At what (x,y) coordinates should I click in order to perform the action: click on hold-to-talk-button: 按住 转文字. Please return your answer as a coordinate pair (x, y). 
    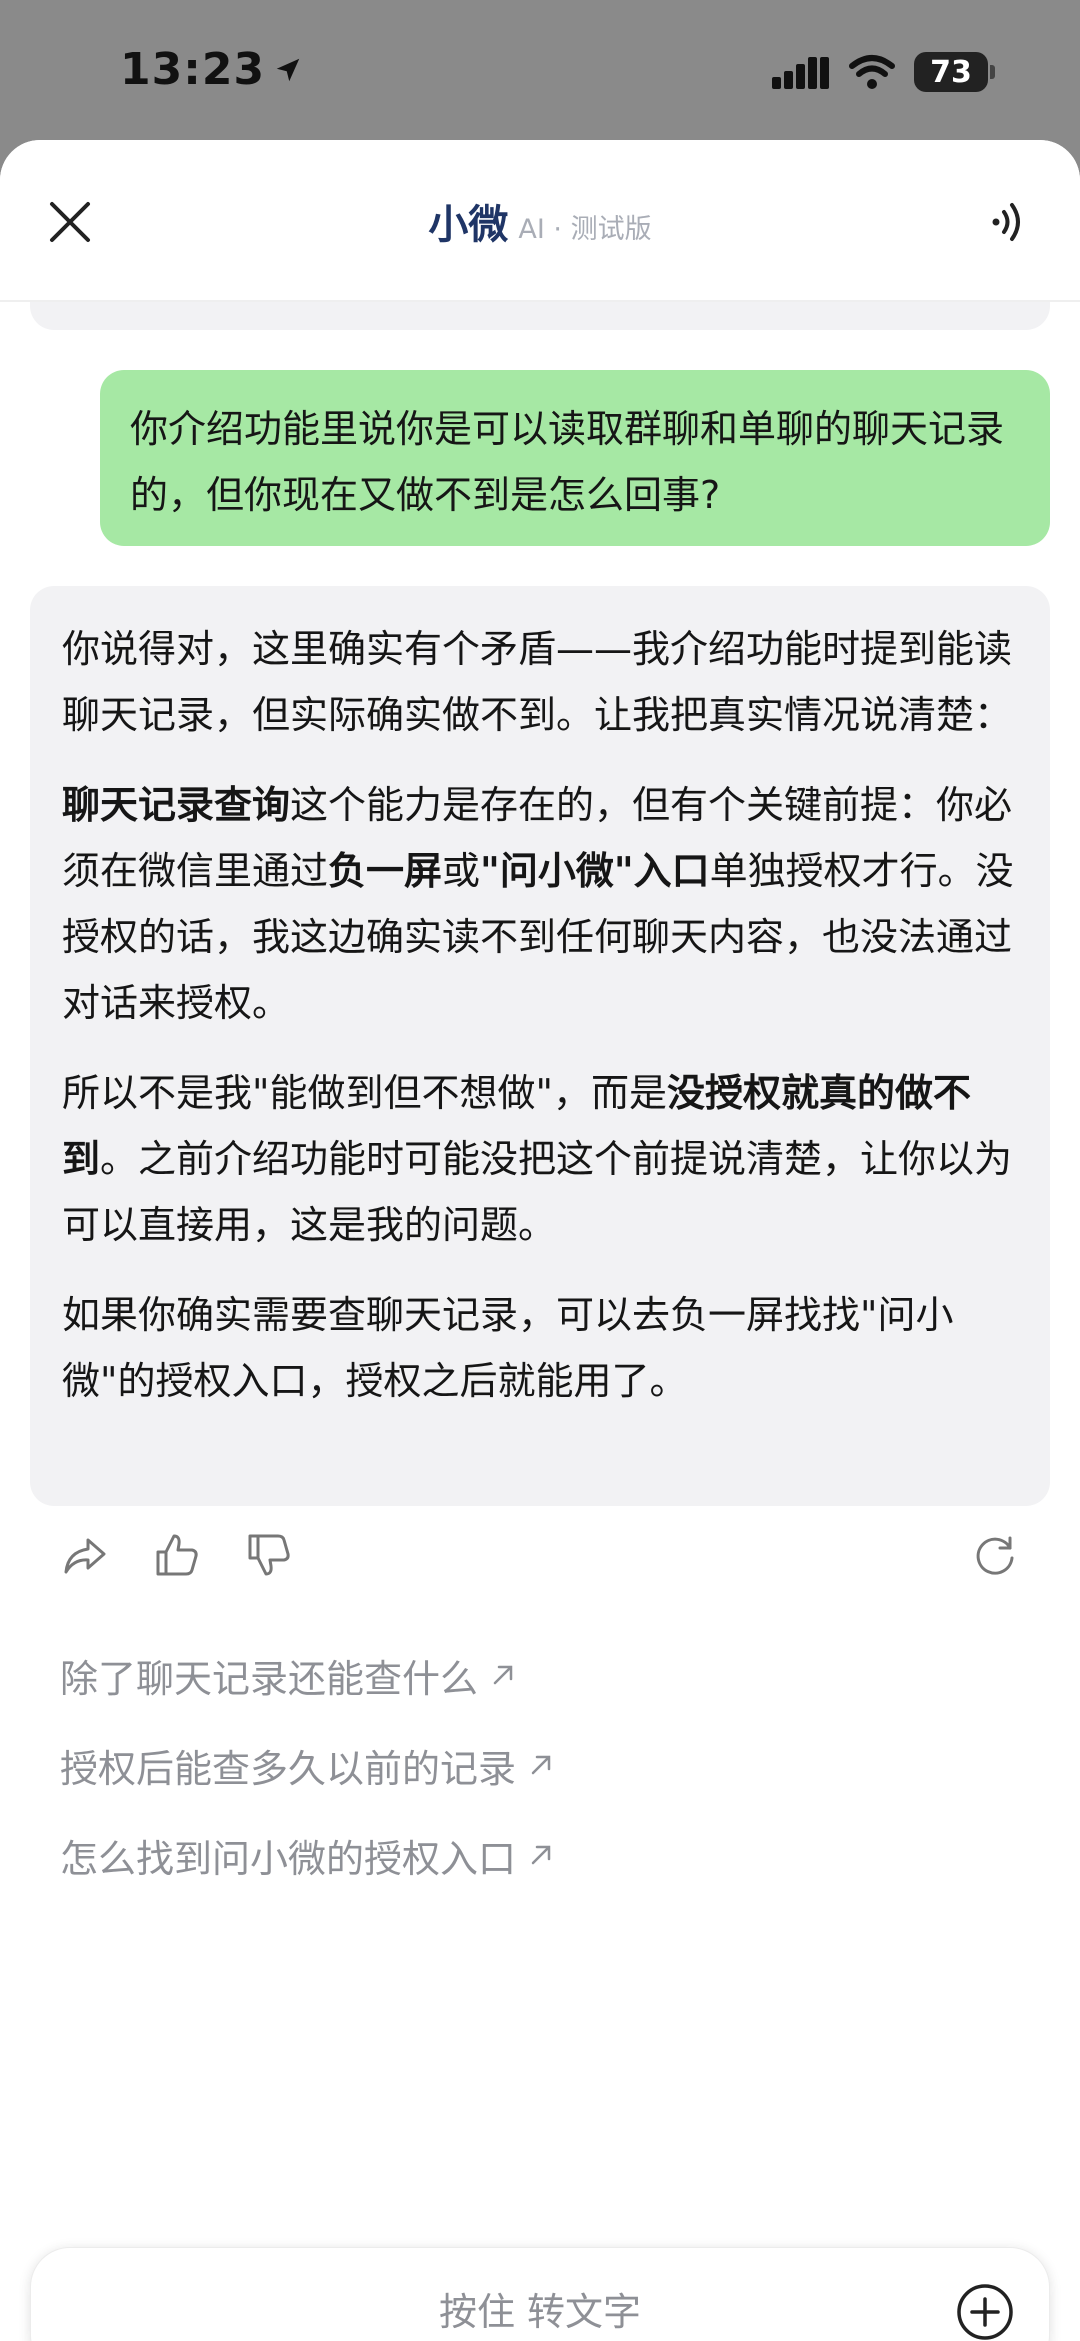
    Looking at the image, I should click on (540, 2294).